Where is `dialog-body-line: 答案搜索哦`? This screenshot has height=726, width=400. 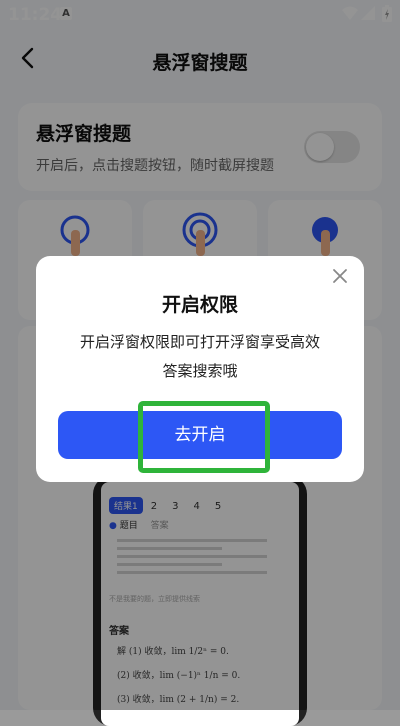 dialog-body-line: 答案搜索哦 is located at coordinates (200, 371).